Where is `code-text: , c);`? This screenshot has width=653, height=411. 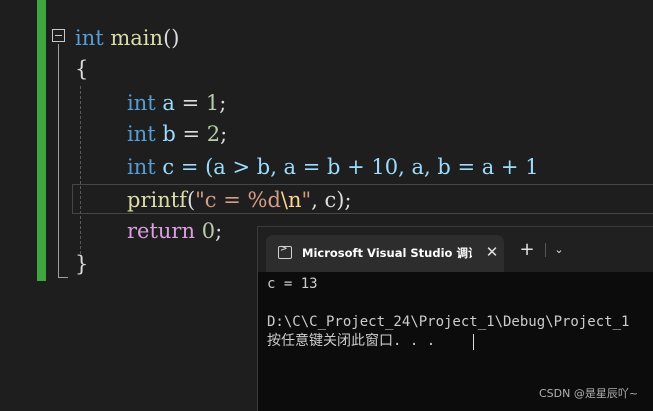
code-text: , c); is located at coordinates (331, 200).